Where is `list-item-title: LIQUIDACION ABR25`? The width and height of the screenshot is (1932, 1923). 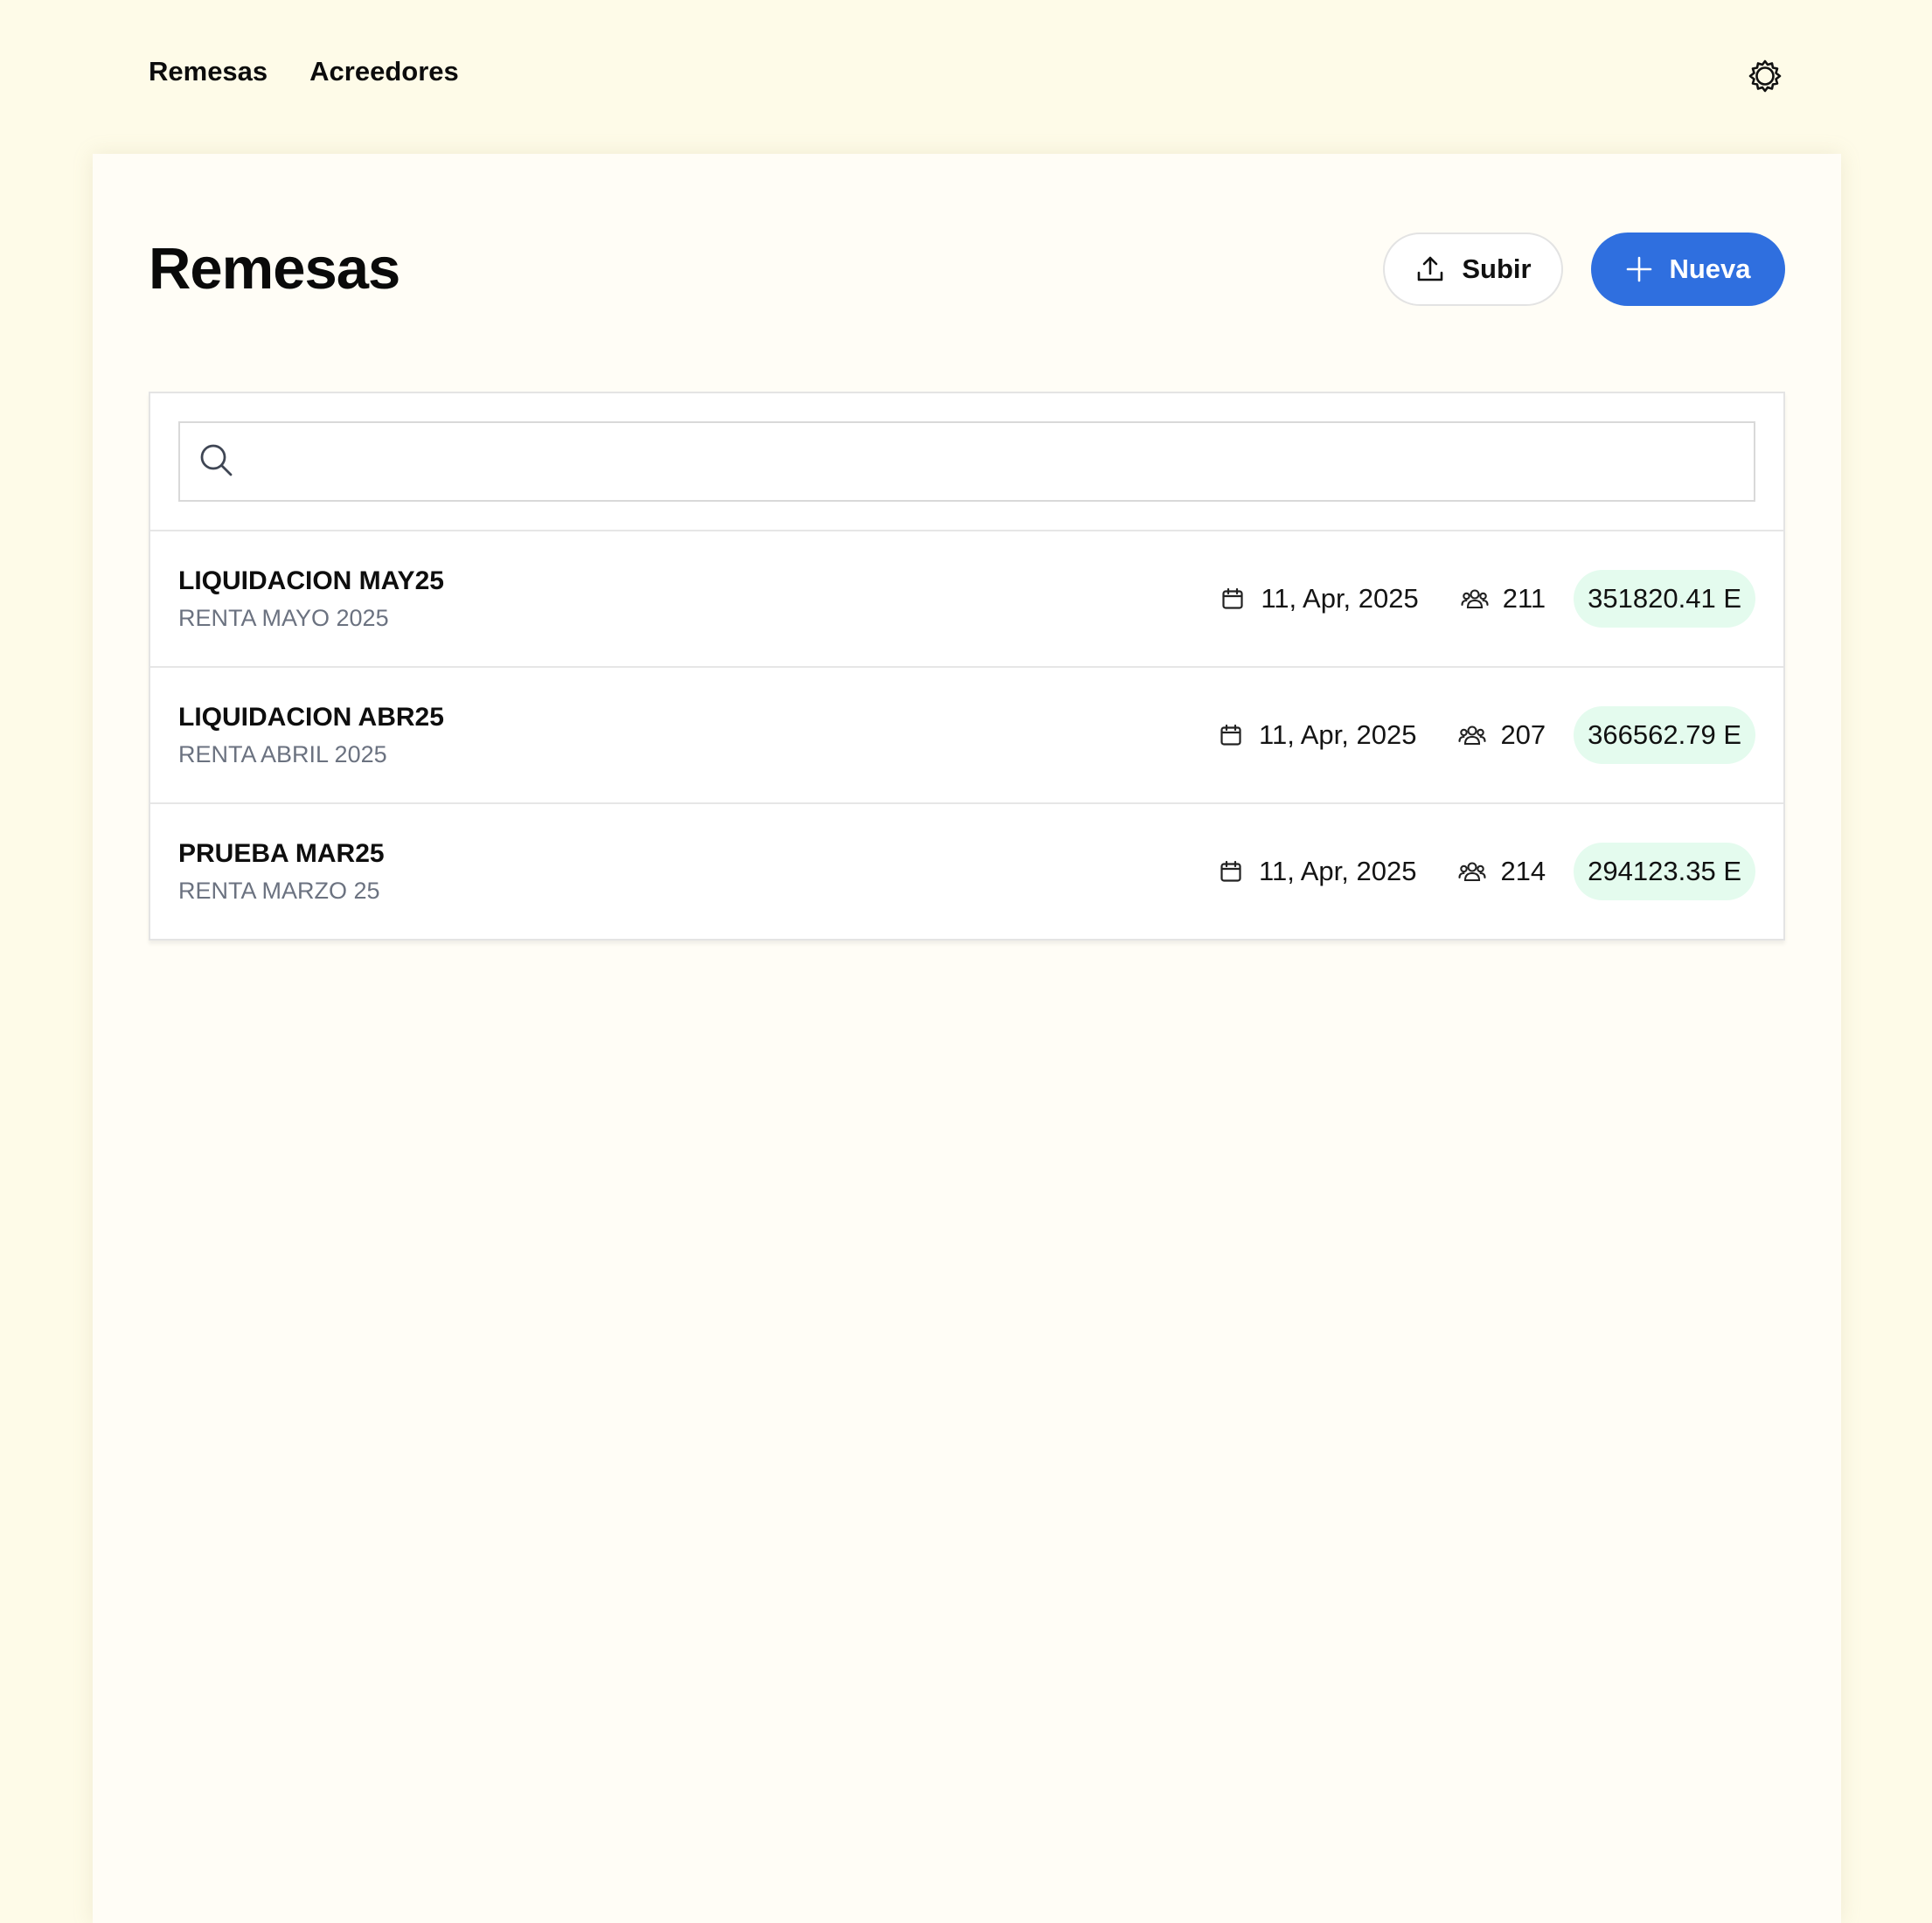
list-item-title: LIQUIDACION ABR25 is located at coordinates (311, 717).